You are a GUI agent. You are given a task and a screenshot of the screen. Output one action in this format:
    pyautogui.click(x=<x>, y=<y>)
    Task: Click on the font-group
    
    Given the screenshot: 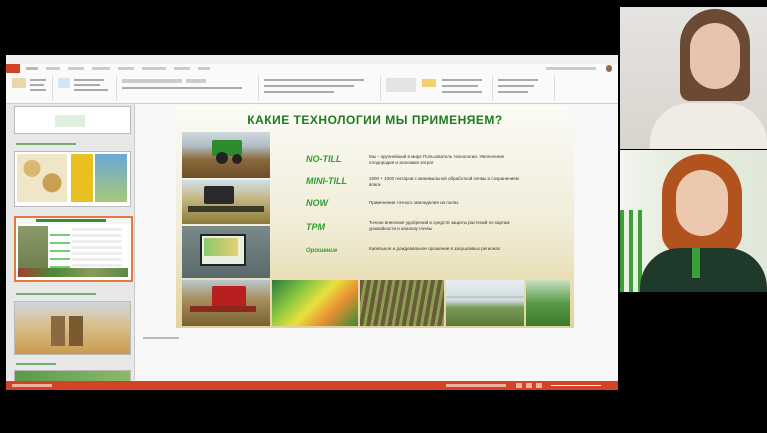 What is the action you would take?
    pyautogui.click(x=188, y=88)
    